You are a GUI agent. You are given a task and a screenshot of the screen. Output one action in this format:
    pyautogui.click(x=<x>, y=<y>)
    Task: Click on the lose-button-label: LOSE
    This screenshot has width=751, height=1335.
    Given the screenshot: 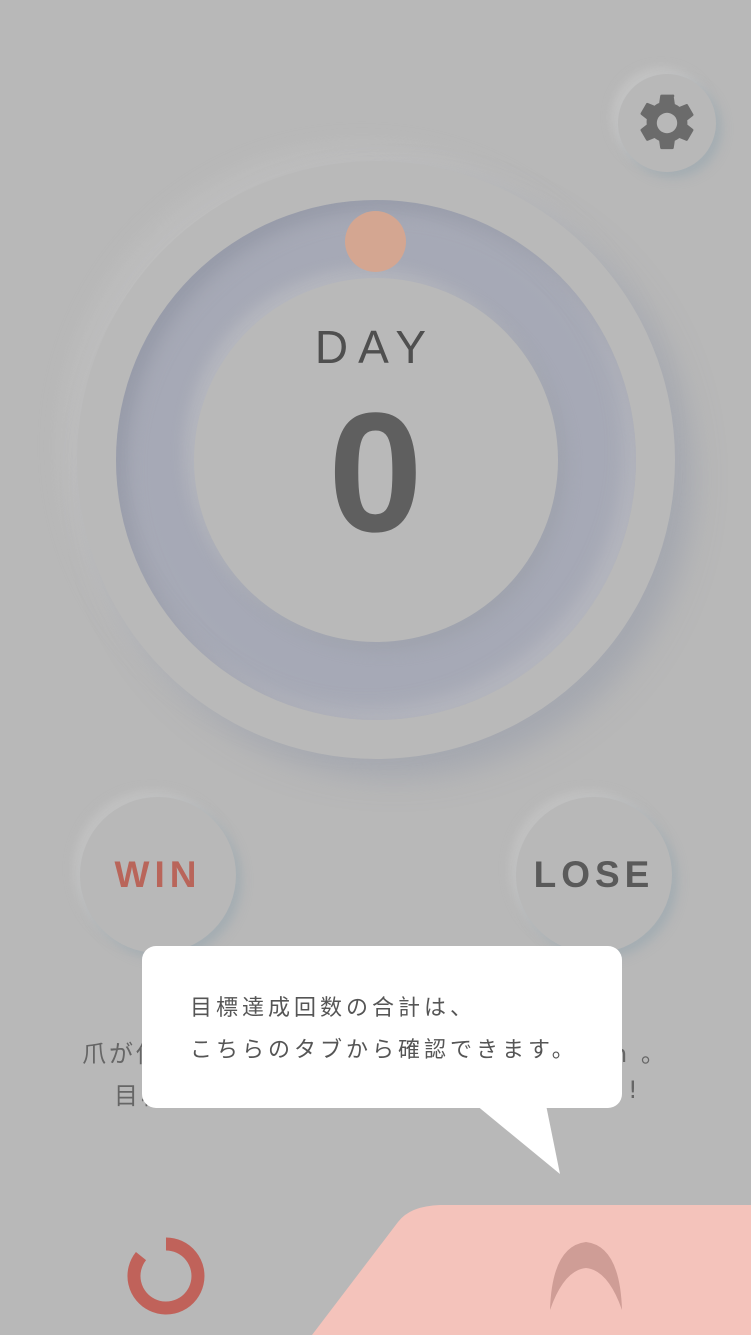 What is the action you would take?
    pyautogui.click(x=594, y=874)
    